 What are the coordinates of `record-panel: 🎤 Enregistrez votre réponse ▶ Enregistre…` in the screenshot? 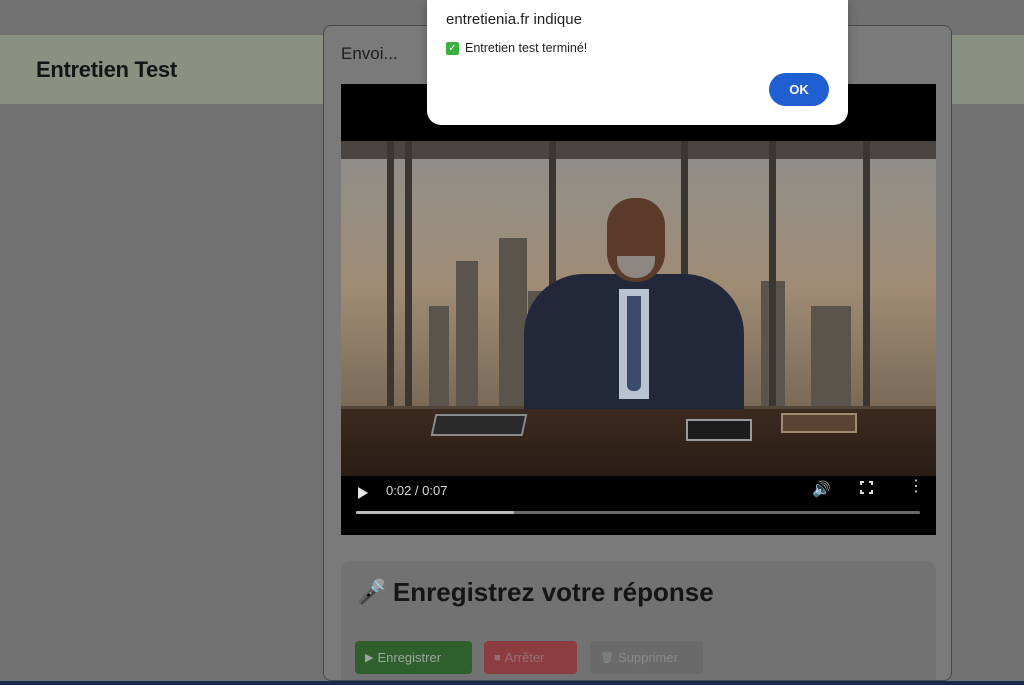 It's located at (638, 620).